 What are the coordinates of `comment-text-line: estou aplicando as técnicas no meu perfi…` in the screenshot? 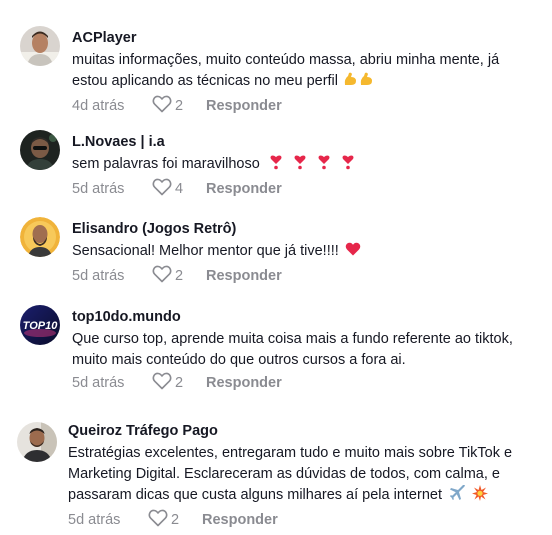 It's located at (205, 81).